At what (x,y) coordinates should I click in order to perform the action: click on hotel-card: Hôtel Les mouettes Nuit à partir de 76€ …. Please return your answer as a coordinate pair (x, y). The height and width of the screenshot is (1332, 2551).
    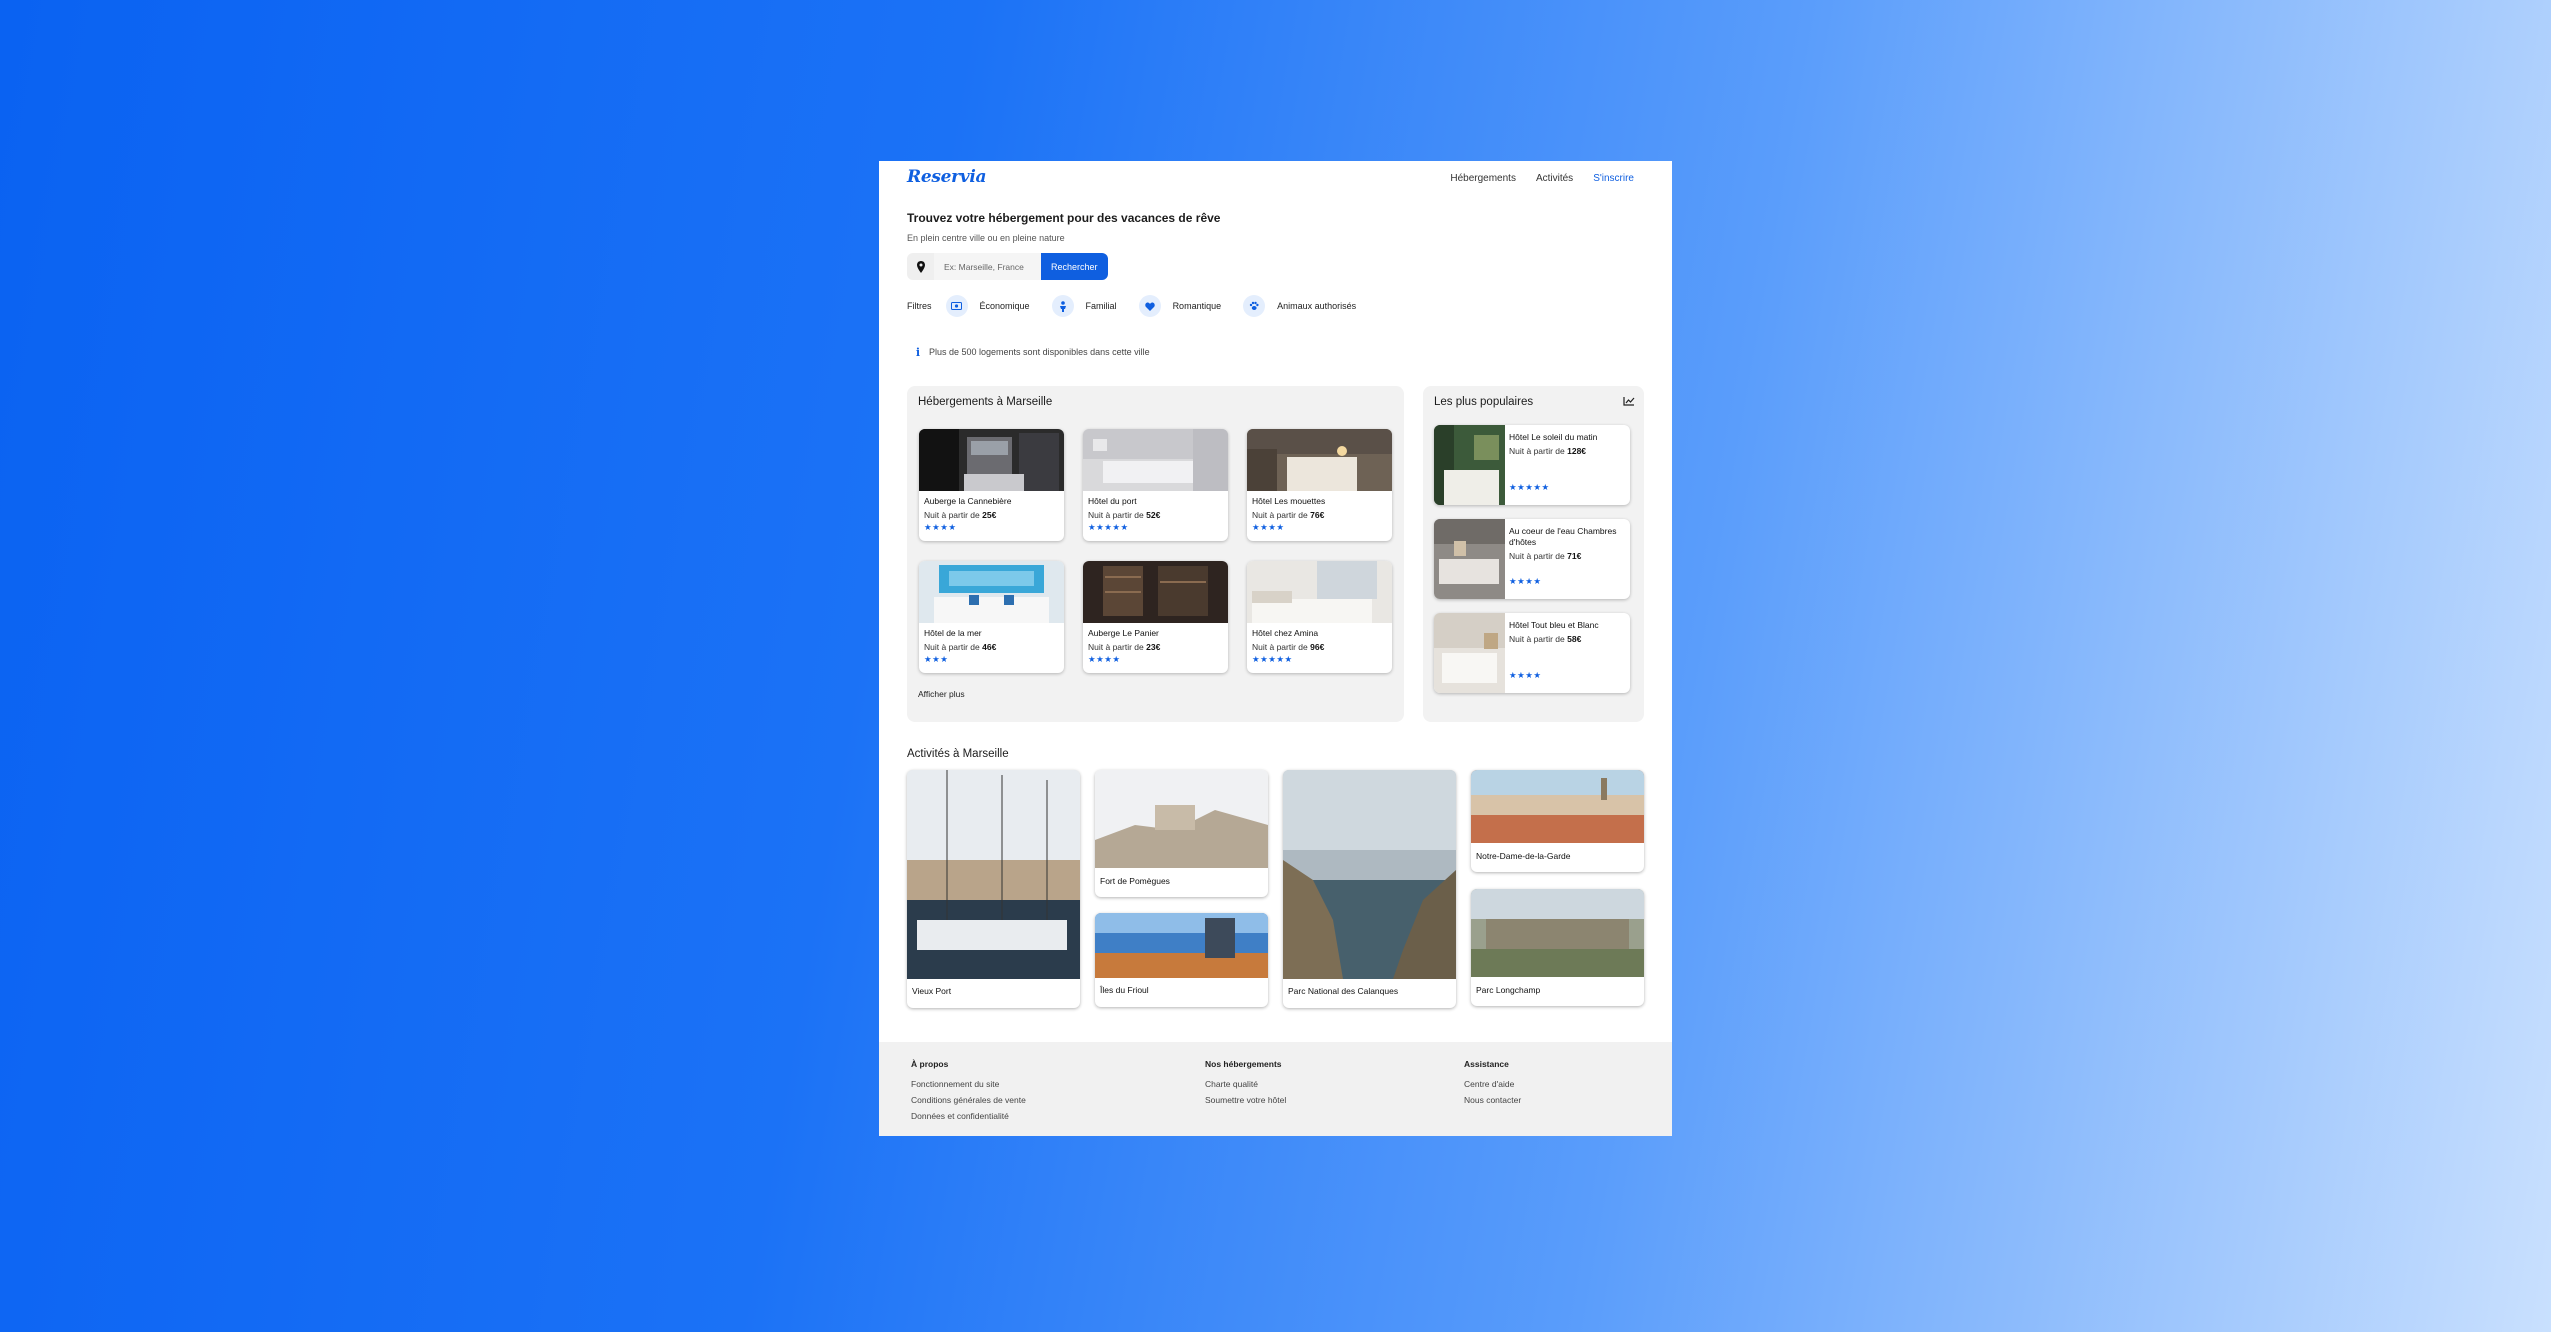
    Looking at the image, I should click on (1319, 485).